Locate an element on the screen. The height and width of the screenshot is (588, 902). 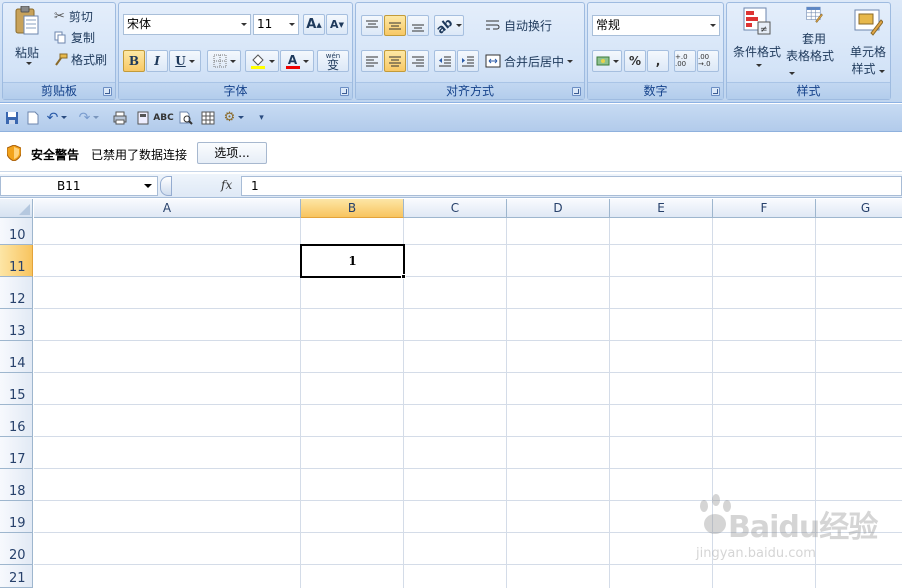
column-header-c: C is located at coordinates (455, 208).